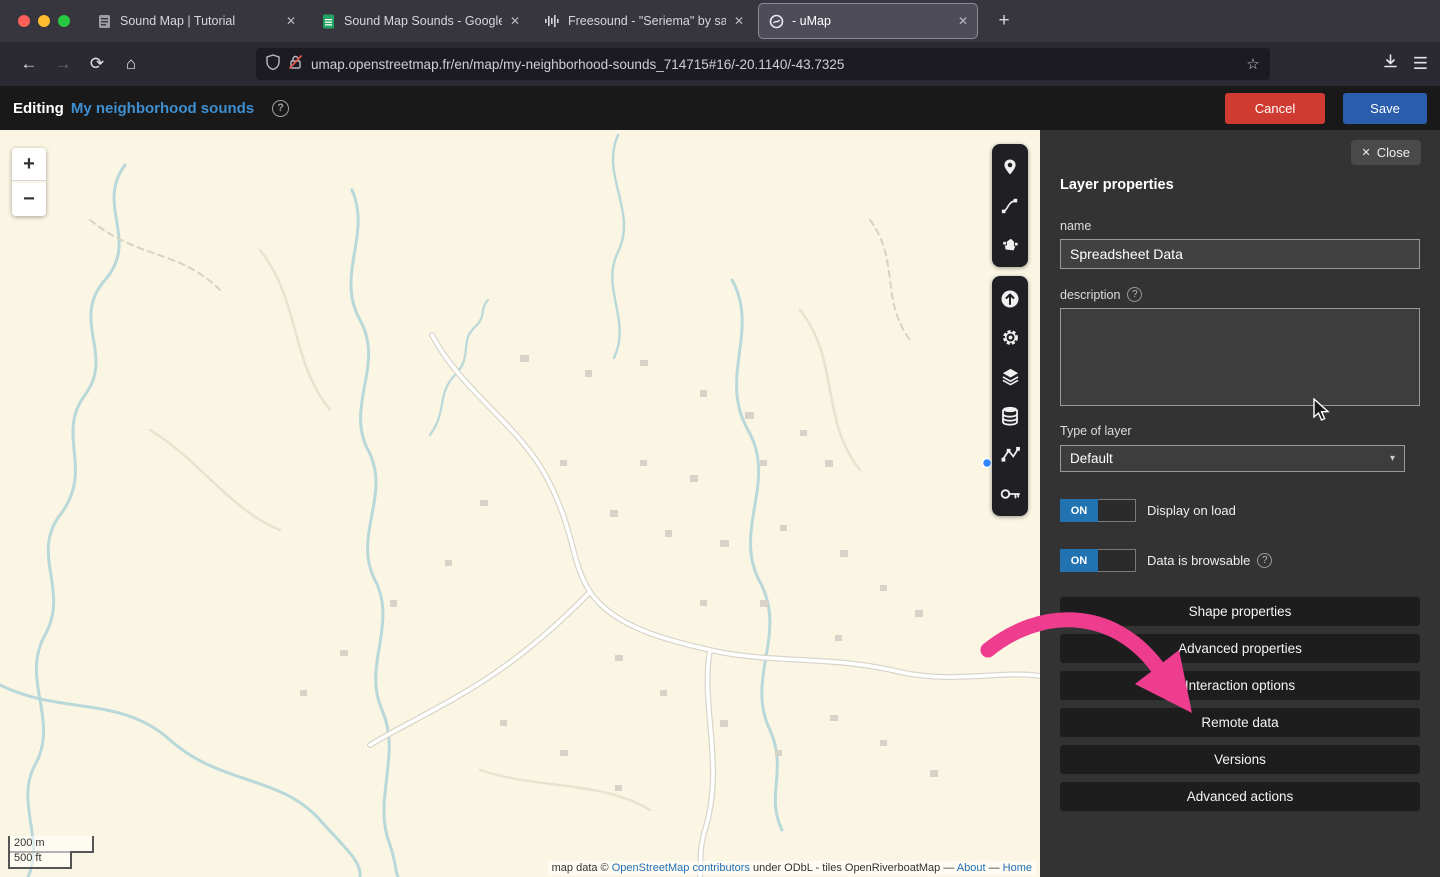  What do you see at coordinates (1090, 294) in the screenshot?
I see `description-label-text: description` at bounding box center [1090, 294].